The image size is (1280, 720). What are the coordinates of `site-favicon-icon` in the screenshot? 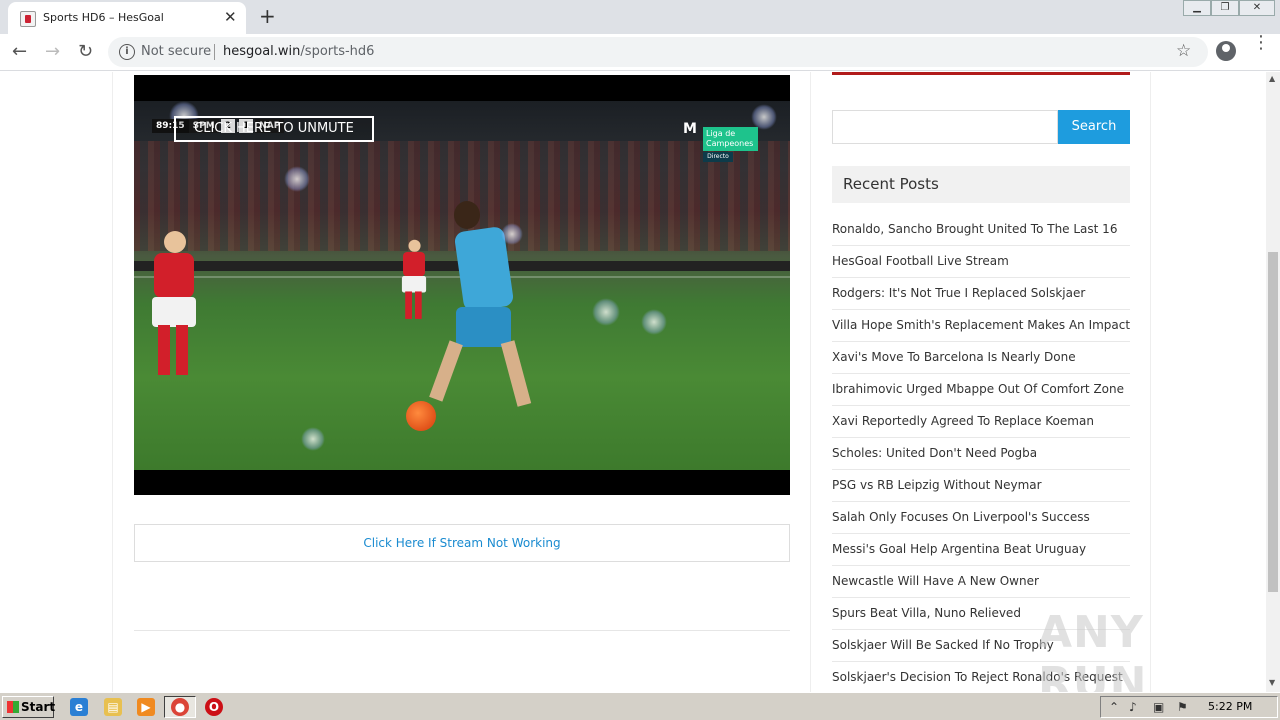 It's located at (28, 19).